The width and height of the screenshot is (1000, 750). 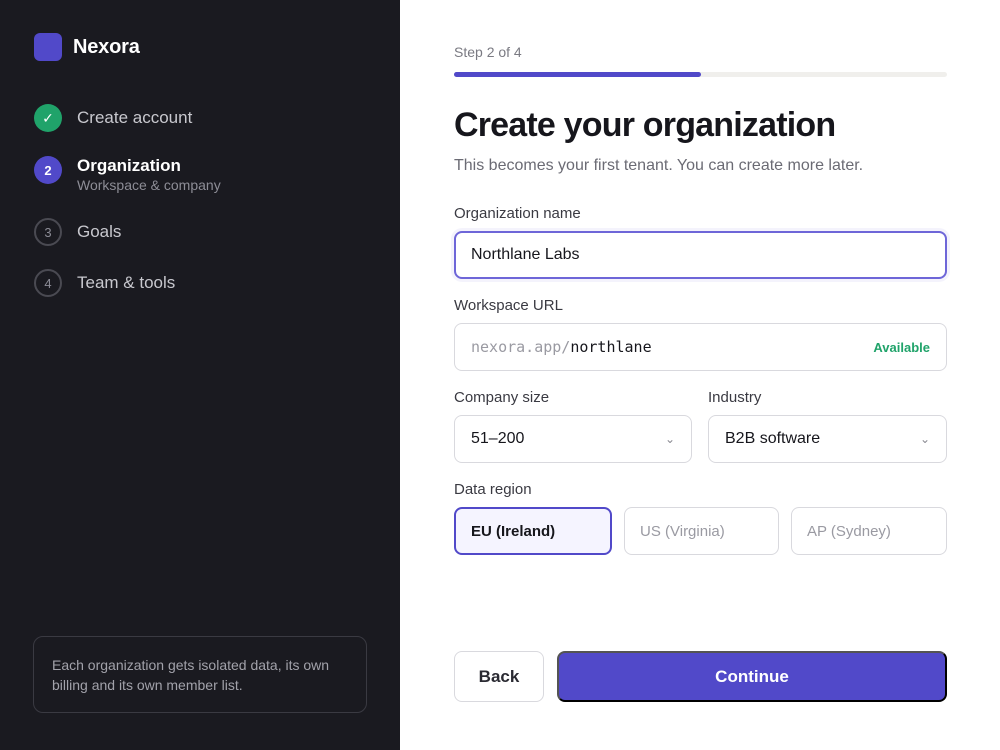 I want to click on company-size-value: 51–200, so click(x=498, y=438).